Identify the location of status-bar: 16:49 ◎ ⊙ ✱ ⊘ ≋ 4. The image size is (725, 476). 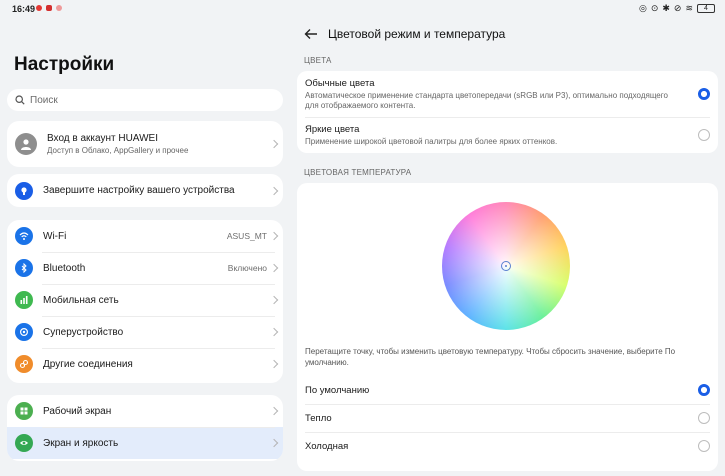
(362, 9).